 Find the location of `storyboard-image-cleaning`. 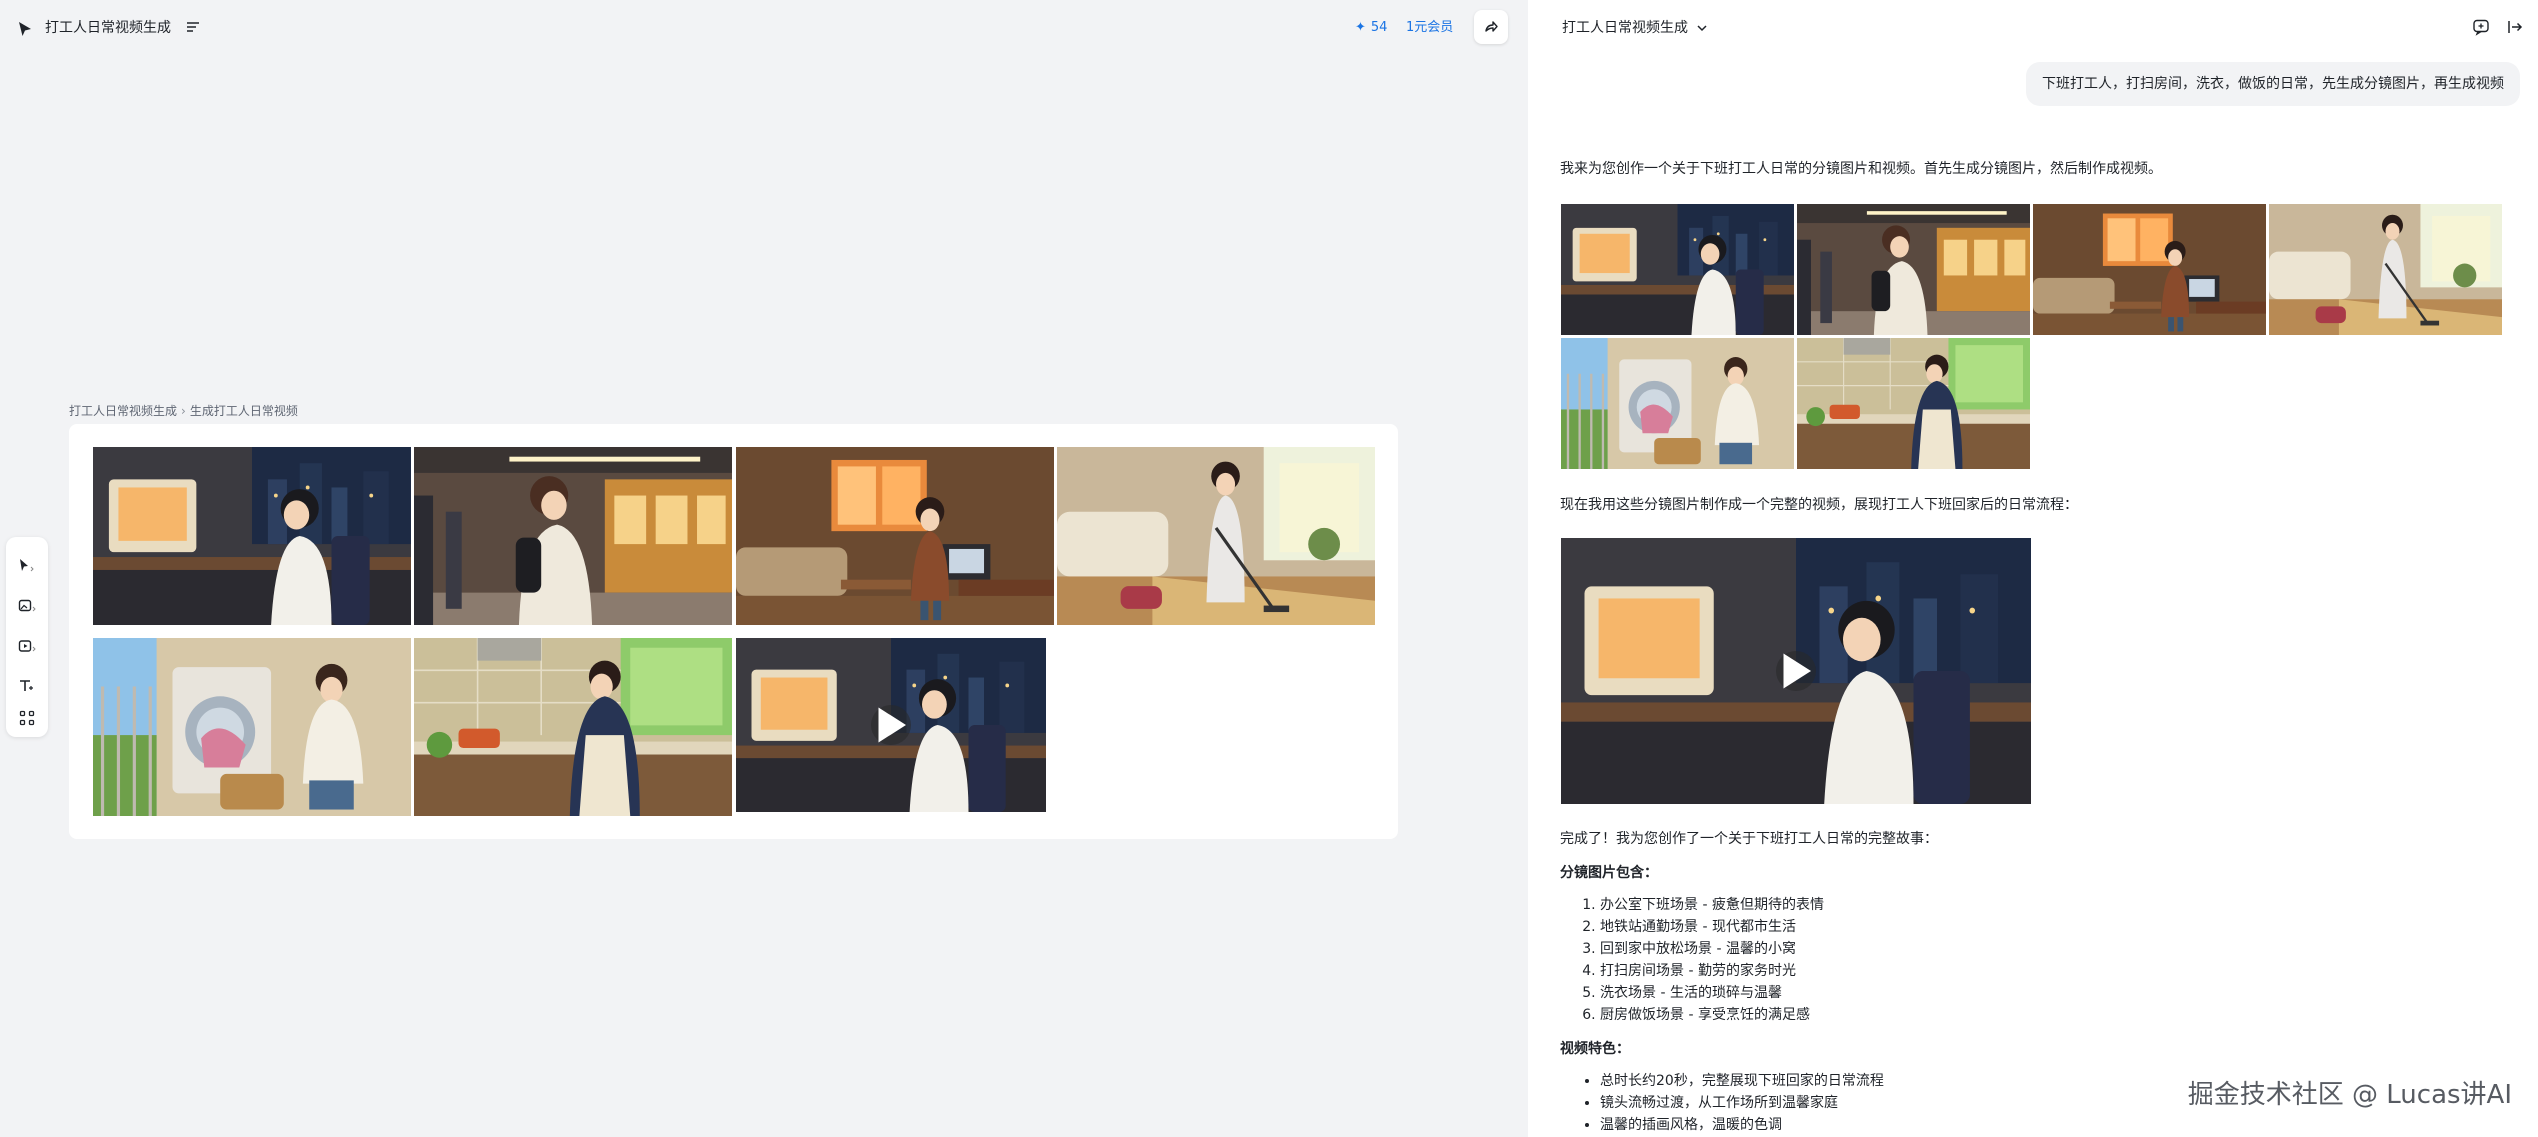

storyboard-image-cleaning is located at coordinates (1216, 536).